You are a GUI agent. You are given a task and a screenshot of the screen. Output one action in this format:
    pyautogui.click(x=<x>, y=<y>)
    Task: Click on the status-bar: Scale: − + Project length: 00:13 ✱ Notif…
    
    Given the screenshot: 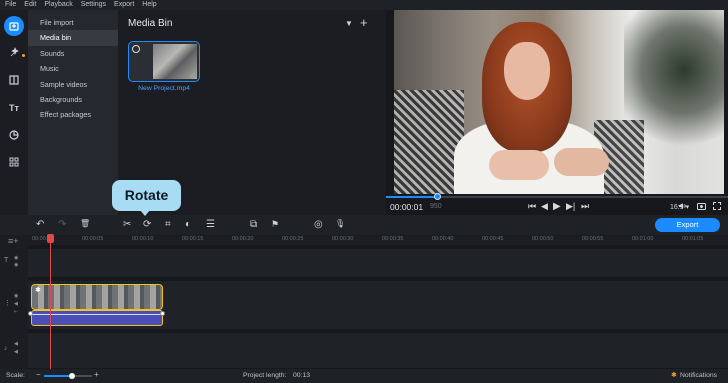 What is the action you would take?
    pyautogui.click(x=364, y=376)
    